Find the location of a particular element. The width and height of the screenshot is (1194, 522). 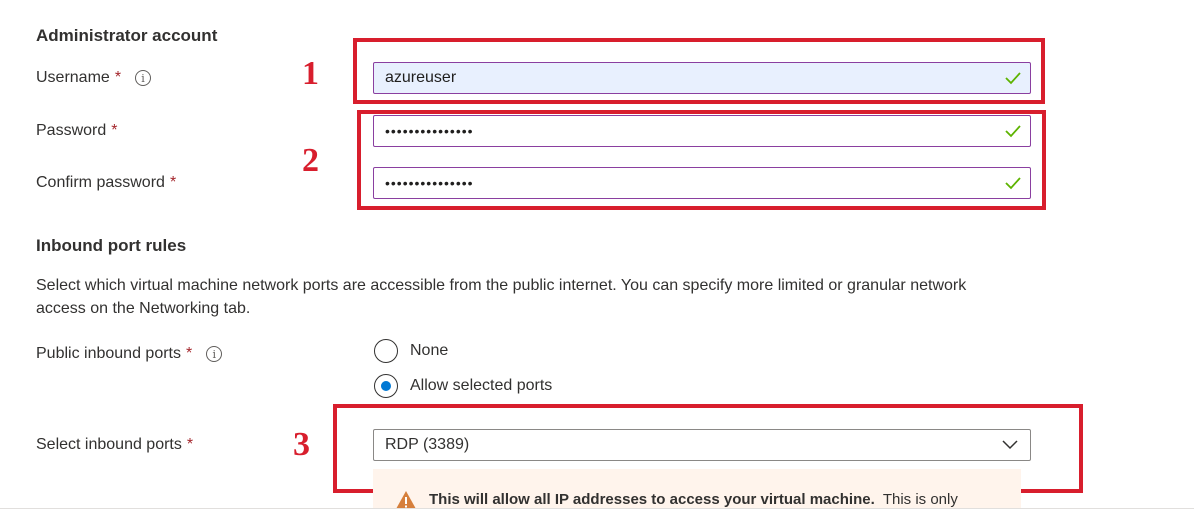

warning-normal-text: This is only is located at coordinates (920, 499).